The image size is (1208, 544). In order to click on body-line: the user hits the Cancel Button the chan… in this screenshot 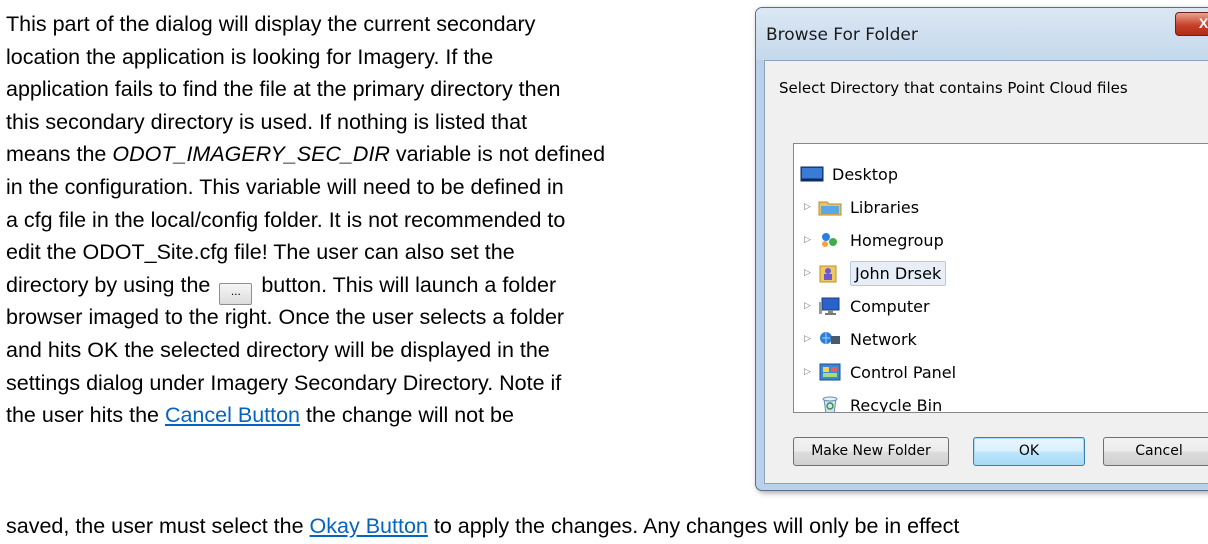, I will do `click(376, 415)`.